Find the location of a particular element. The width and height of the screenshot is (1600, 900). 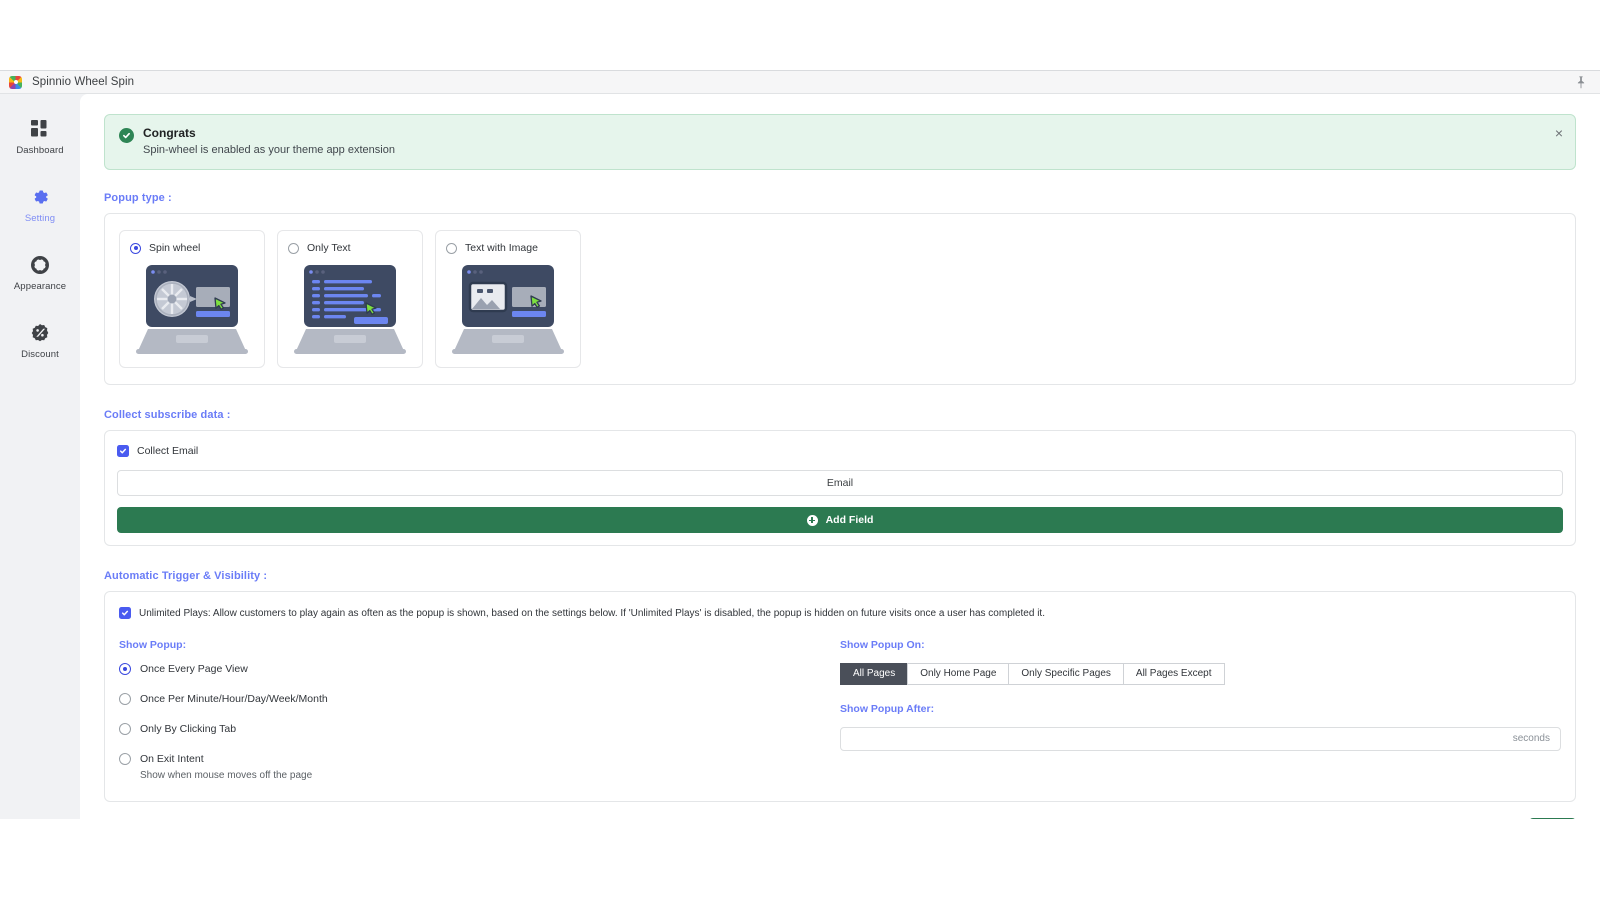

collect-subscribe-card: Collect Email Email Add Field is located at coordinates (840, 488).